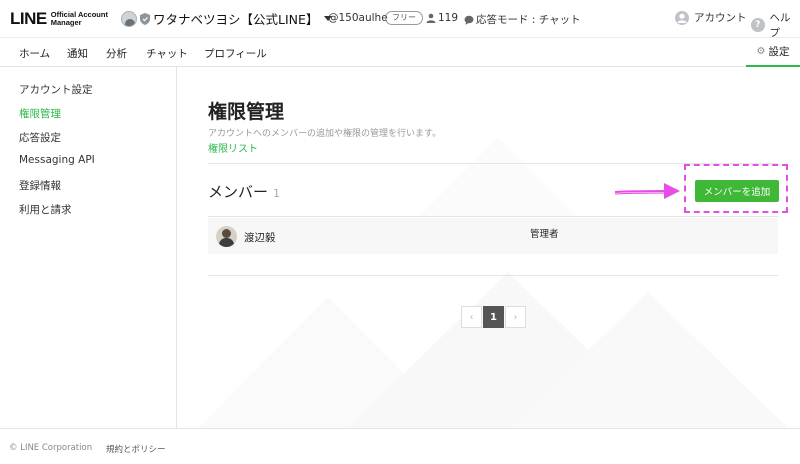 Image resolution: width=800 pixels, height=464 pixels. I want to click on response-mode-label: 応答モード : チャット, so click(528, 20).